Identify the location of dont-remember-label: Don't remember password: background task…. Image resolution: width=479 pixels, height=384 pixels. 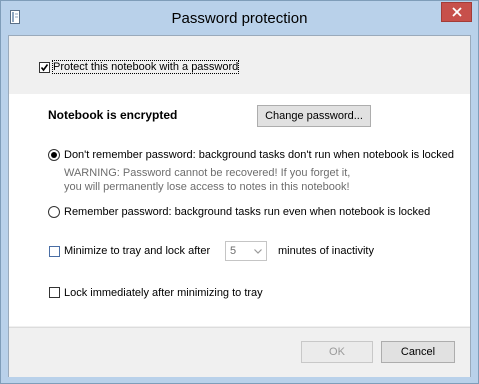
(259, 155).